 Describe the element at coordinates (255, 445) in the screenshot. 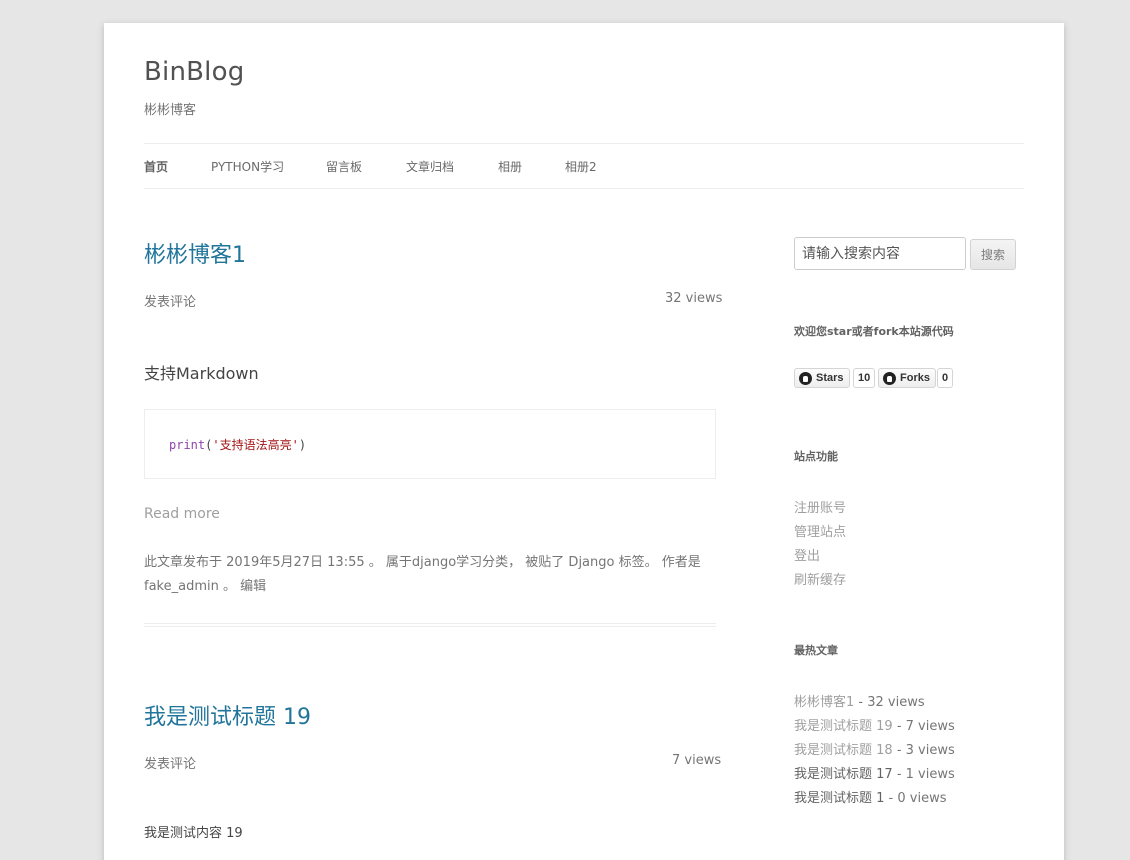

I see `code-string: '支持语法高亮'` at that location.